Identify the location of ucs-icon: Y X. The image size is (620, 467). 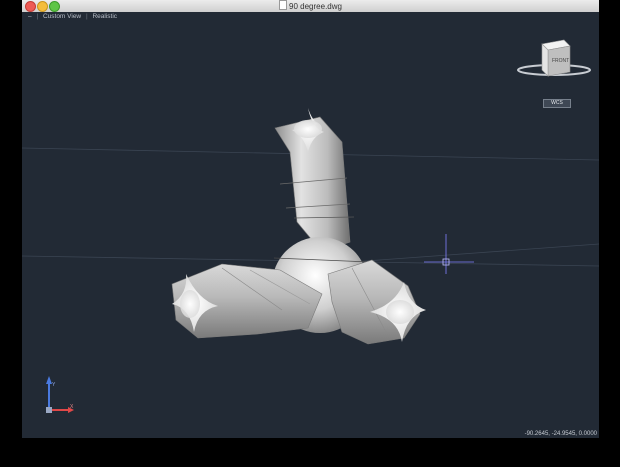
(60, 394).